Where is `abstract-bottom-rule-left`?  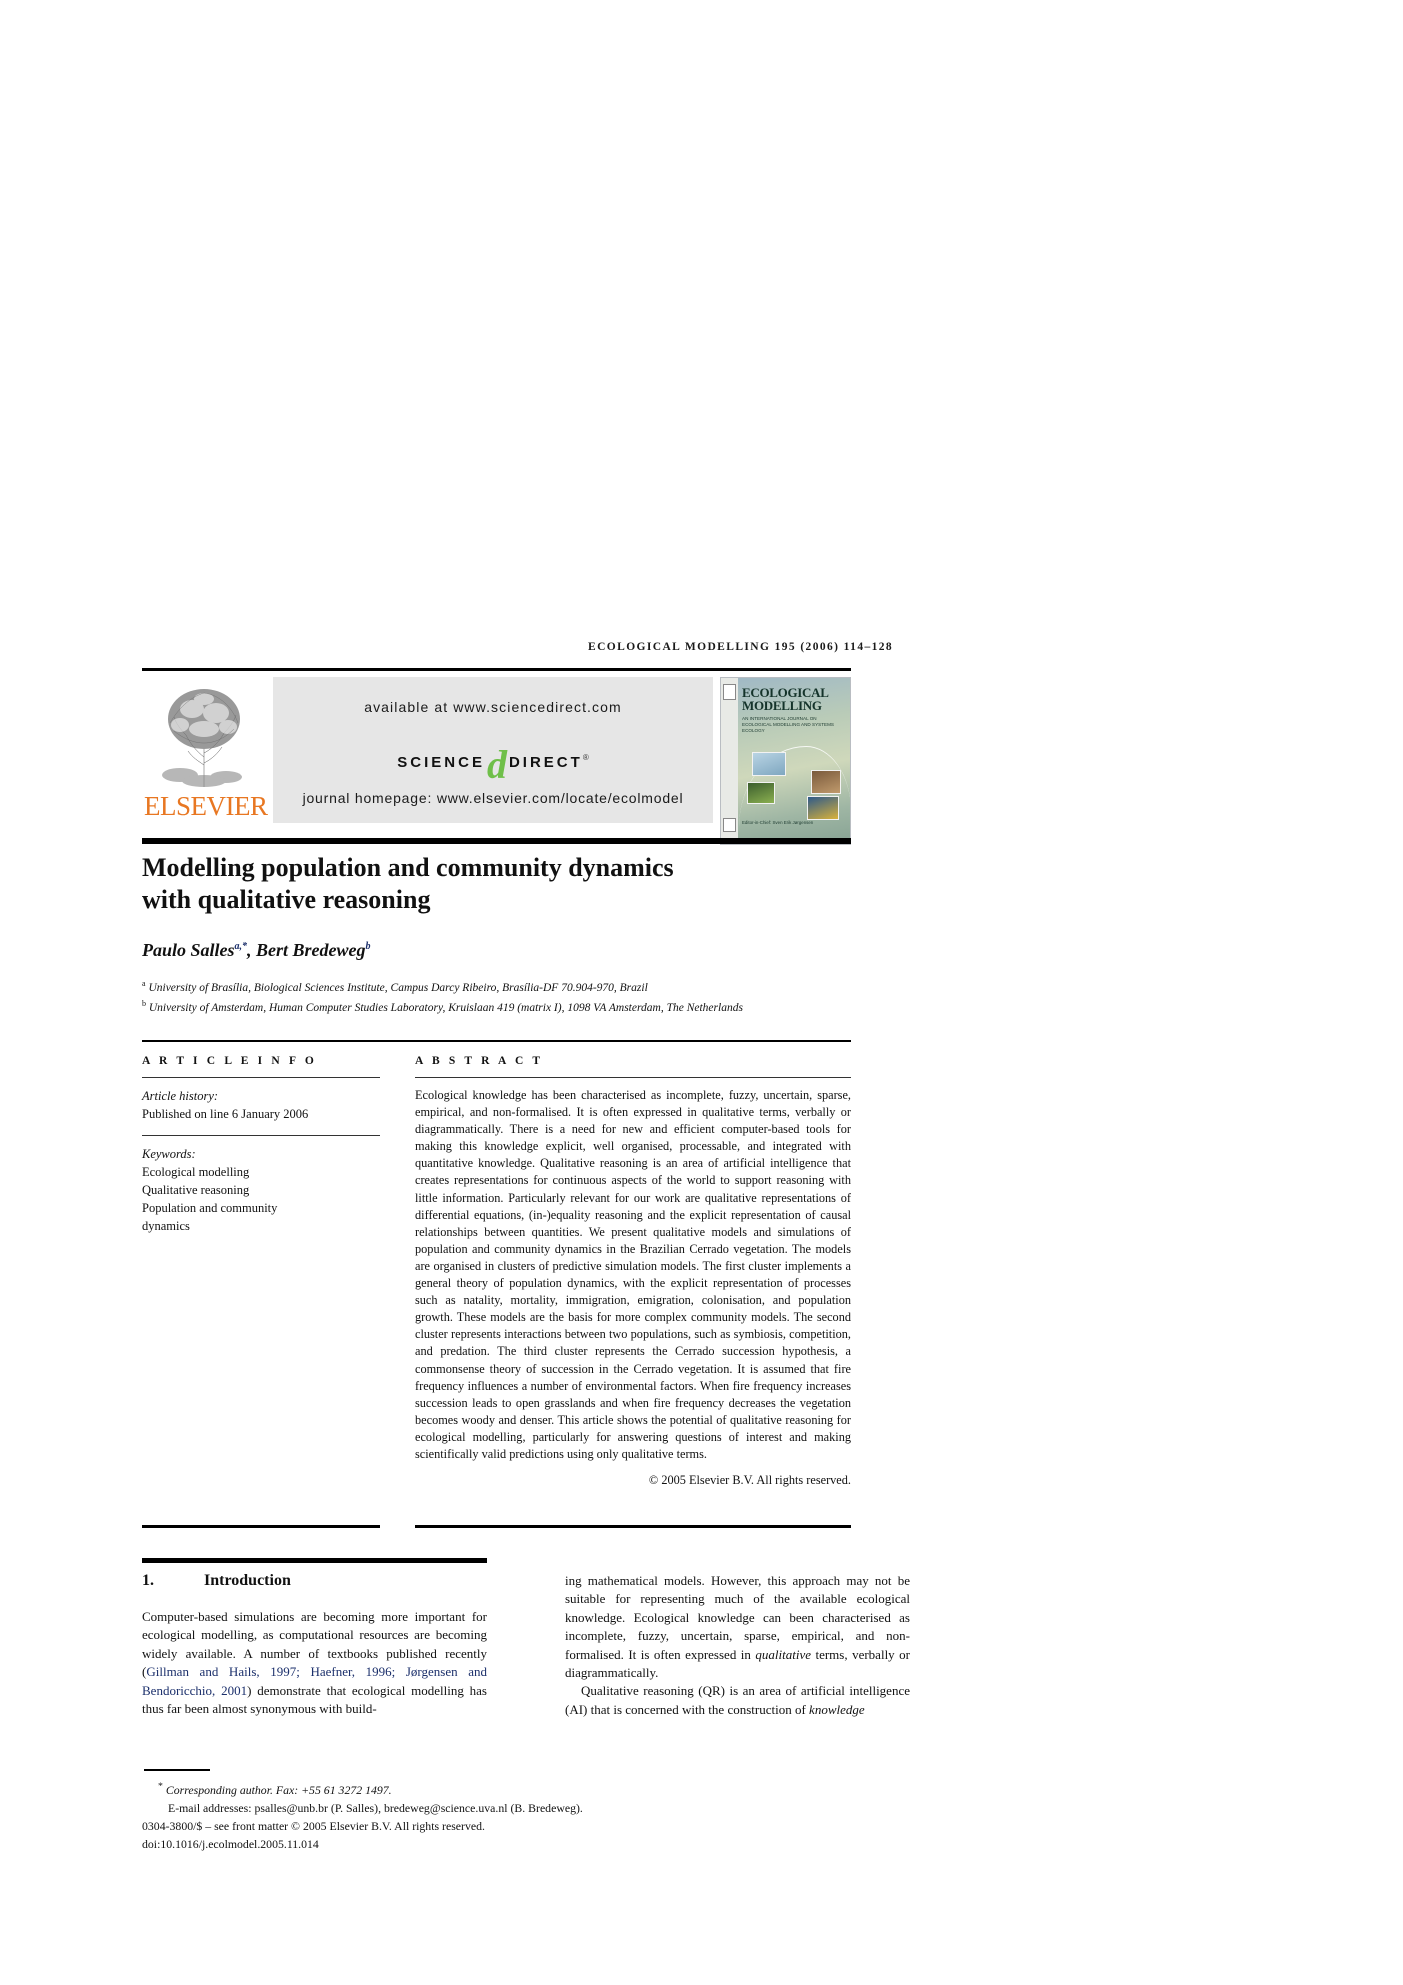
abstract-bottom-rule-left is located at coordinates (261, 1526).